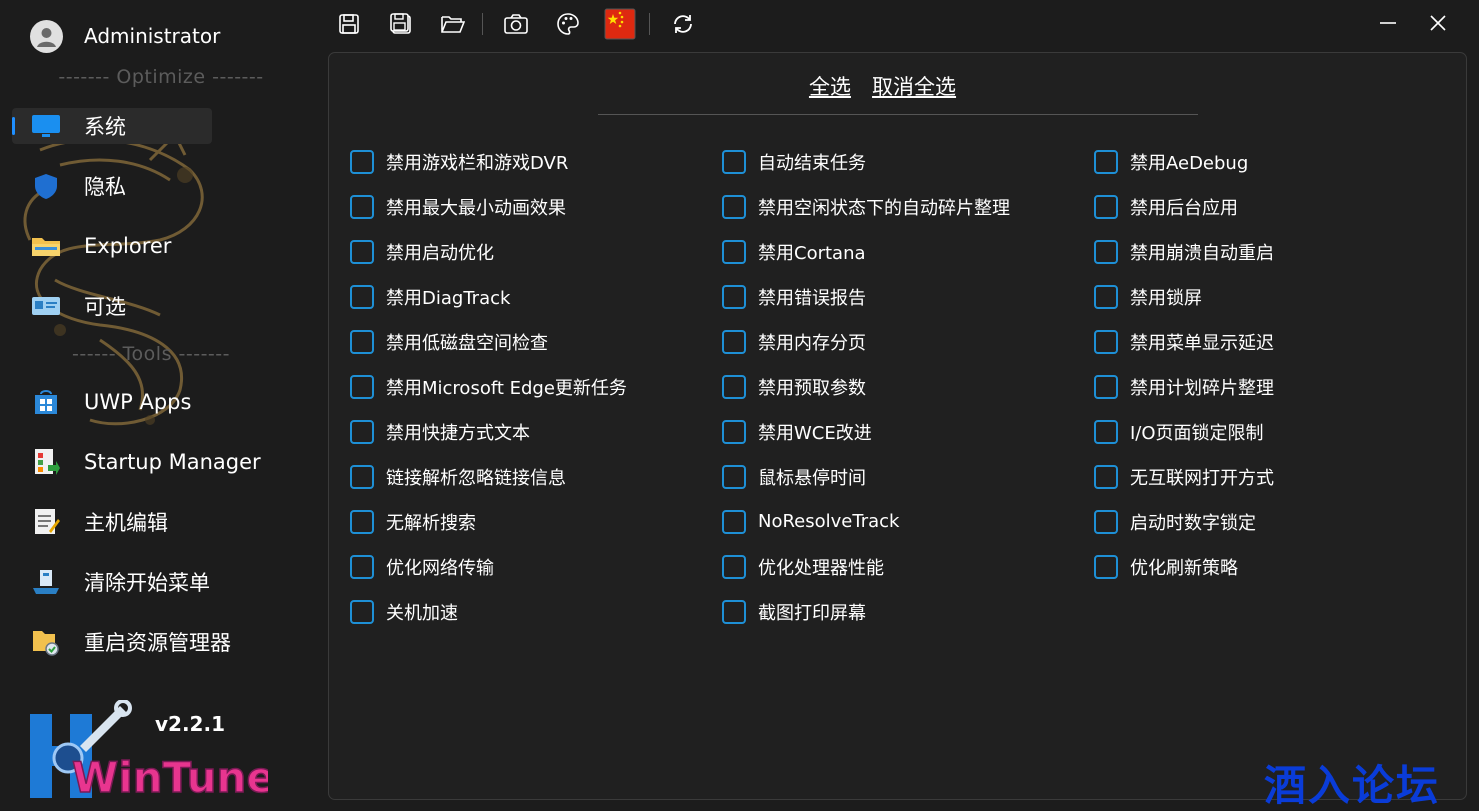 This screenshot has width=1479, height=811. Describe the element at coordinates (112, 582) in the screenshot. I see `nav-item-clean-start-menu: 清除开始菜单` at that location.